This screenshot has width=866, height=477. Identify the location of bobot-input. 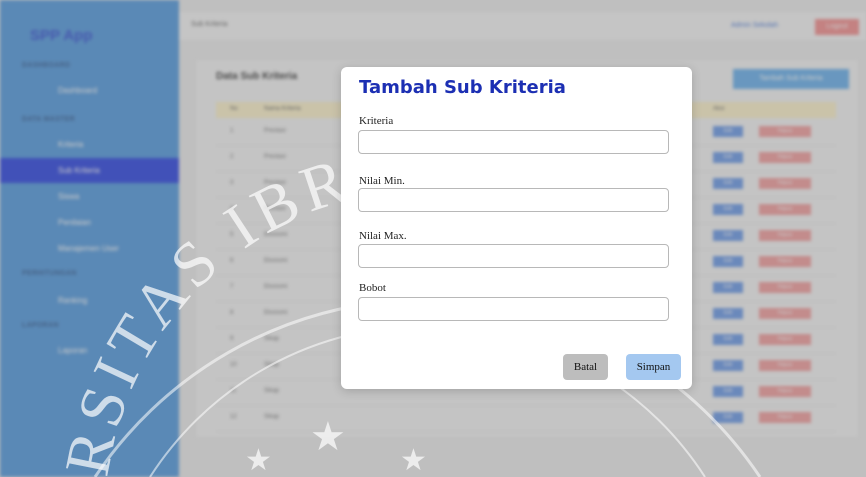
(513, 309).